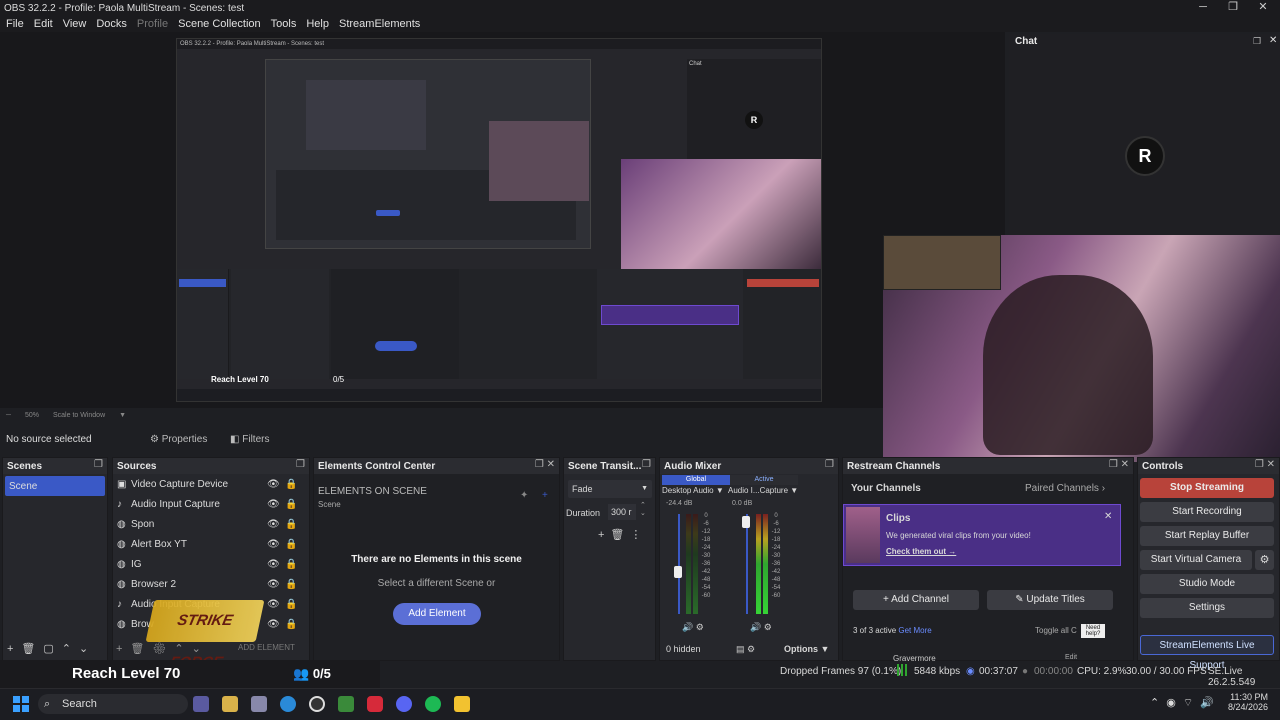 This screenshot has height=720, width=1280. What do you see at coordinates (211, 544) in the screenshot?
I see `source-item: ◍ Alert Box YT 👁 🔒` at bounding box center [211, 544].